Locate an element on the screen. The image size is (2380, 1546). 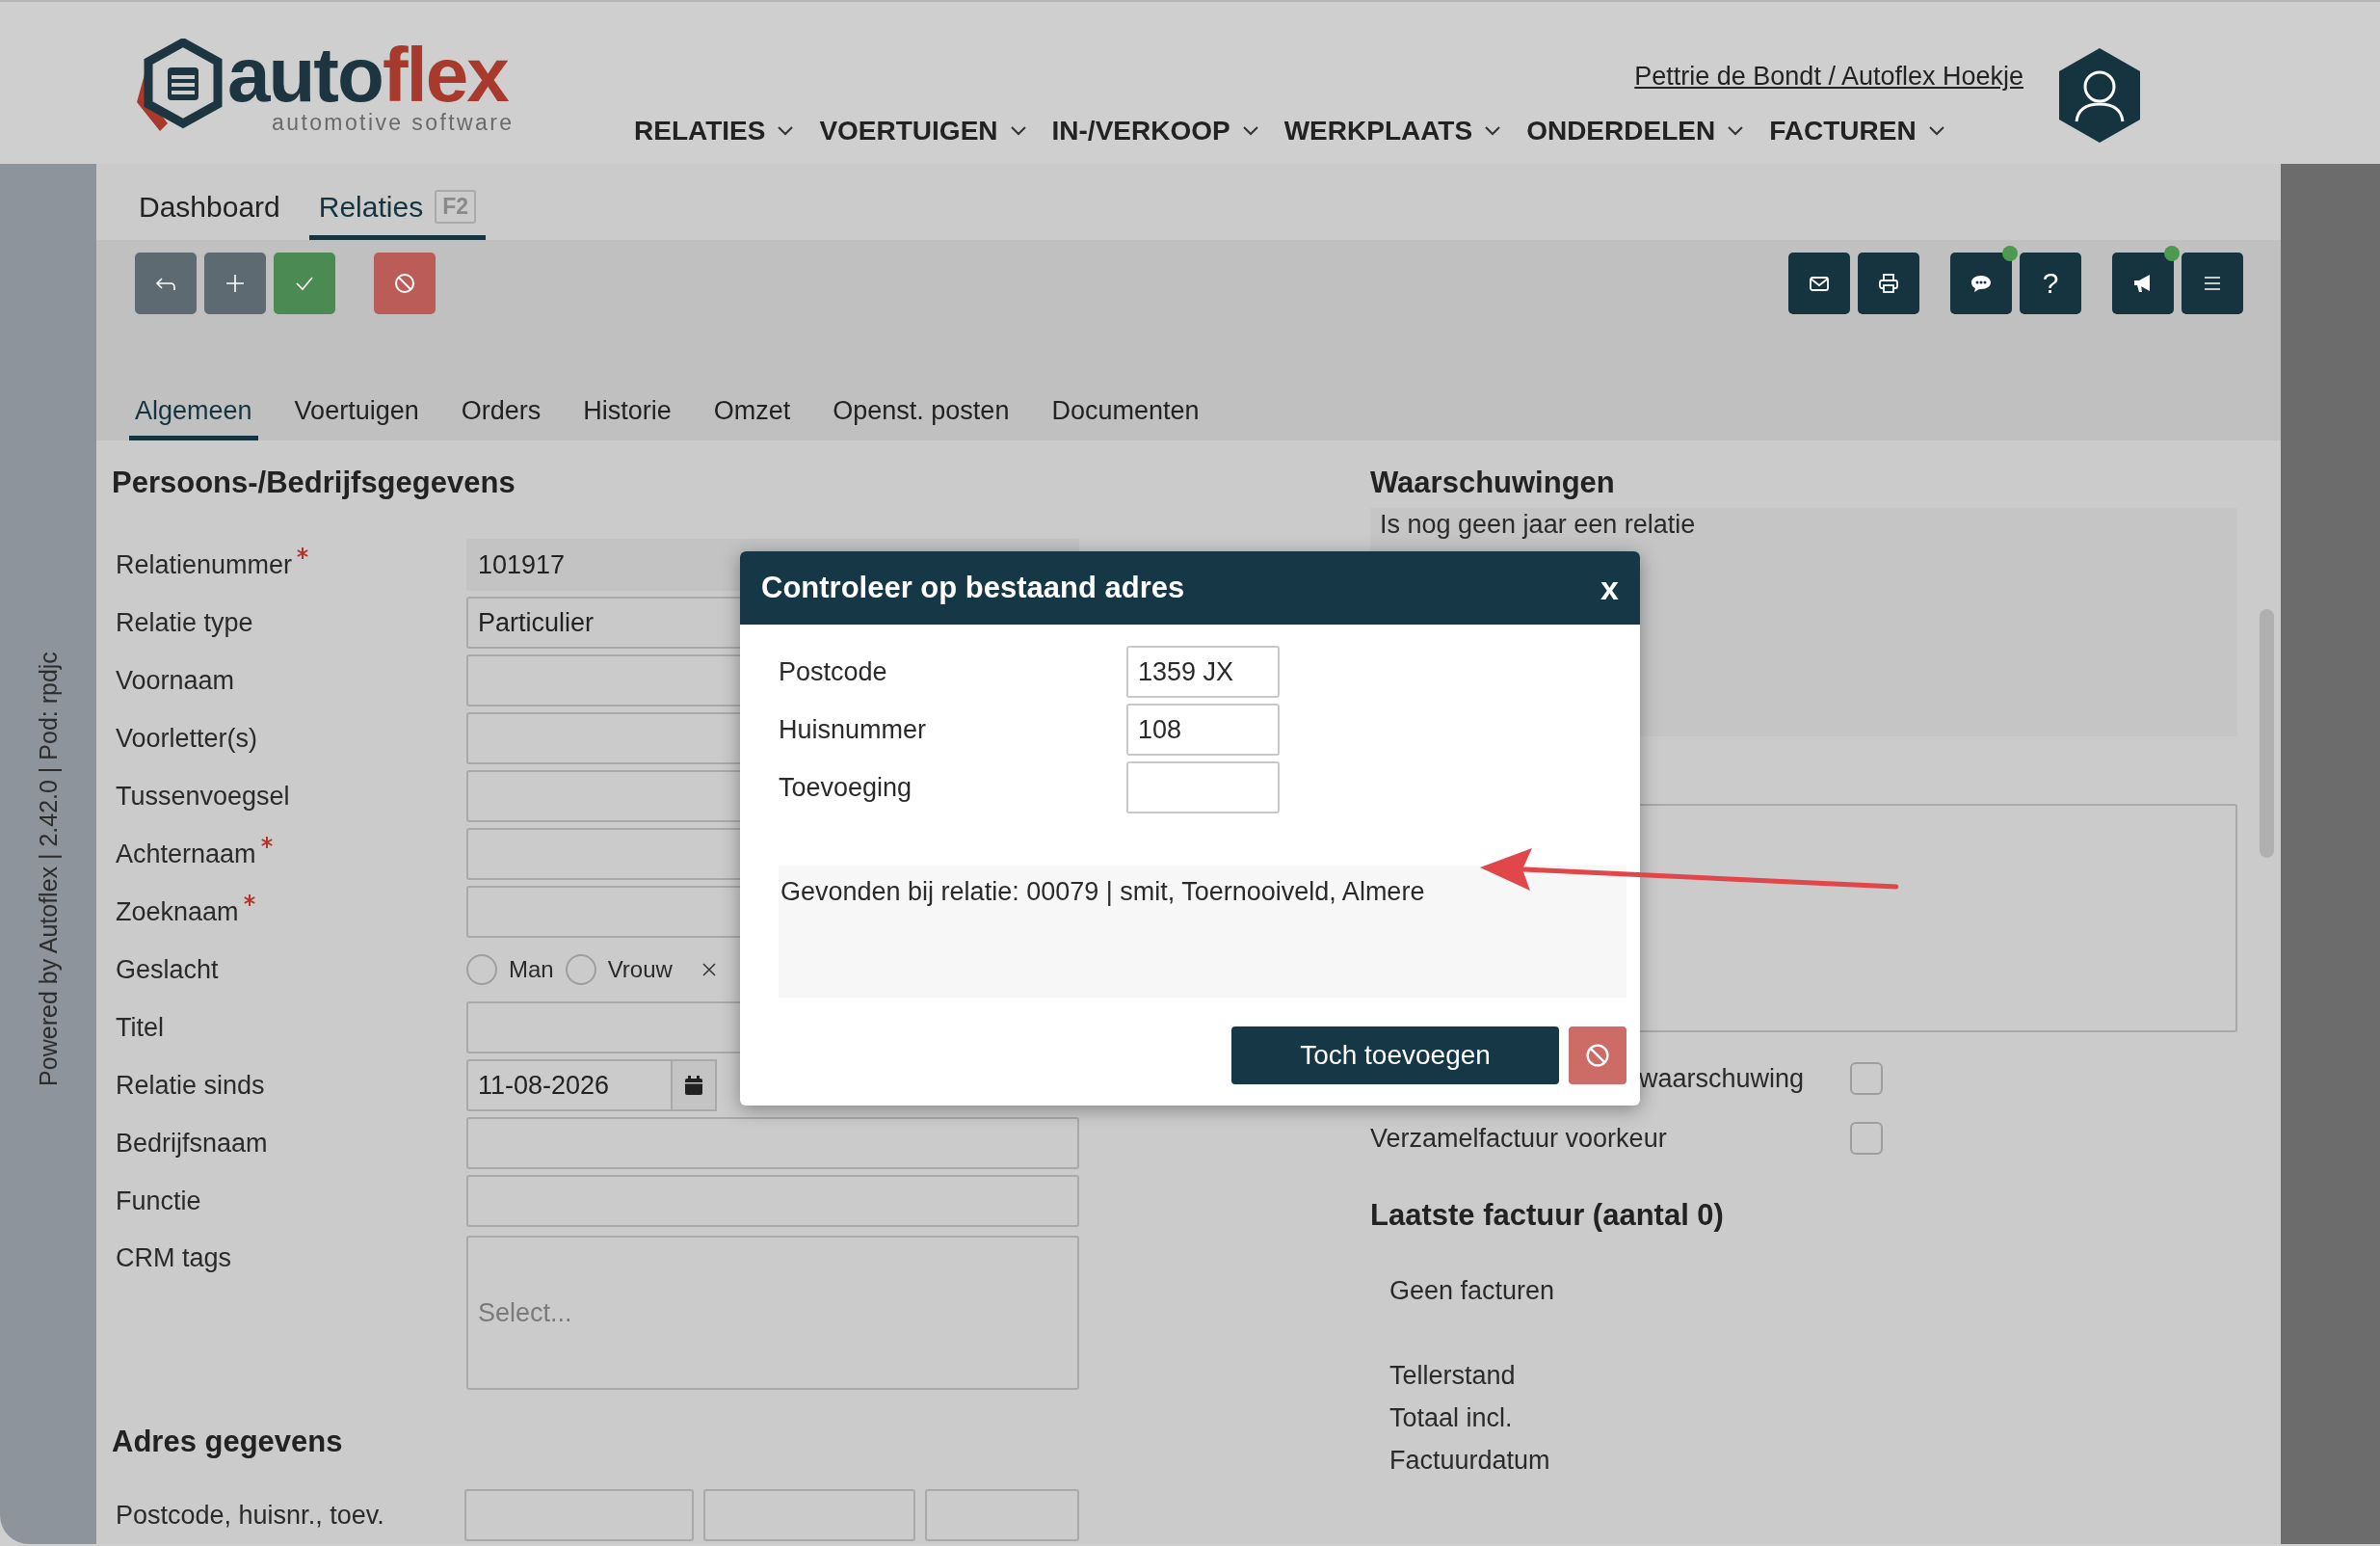
field-label: Geslacht is located at coordinates (168, 969).